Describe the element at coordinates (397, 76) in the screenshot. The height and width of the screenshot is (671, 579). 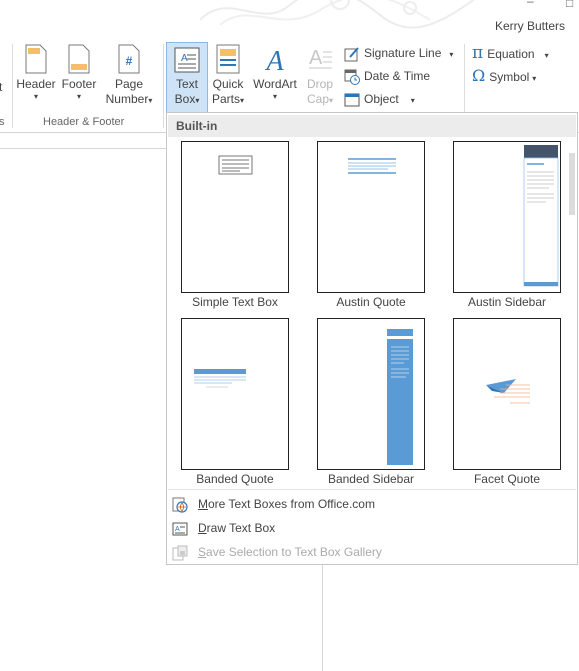
I see `date-time-label: Date & Time` at that location.